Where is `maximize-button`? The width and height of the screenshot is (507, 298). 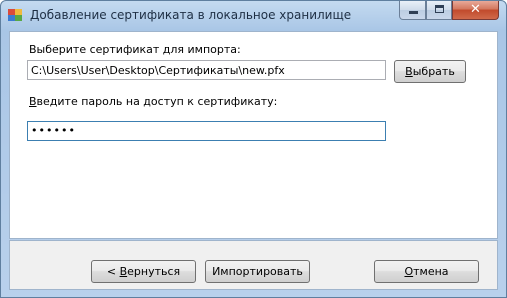 maximize-button is located at coordinates (439, 10).